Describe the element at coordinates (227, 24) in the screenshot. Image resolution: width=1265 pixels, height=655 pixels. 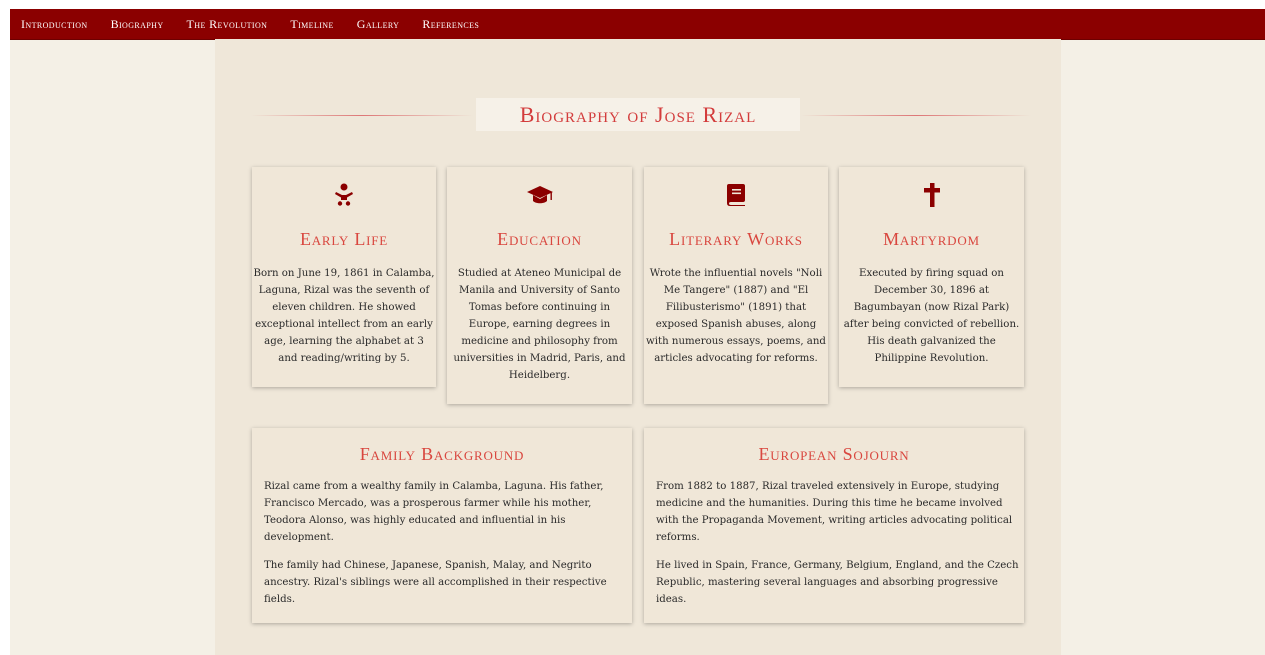
I see `nav-the-revolution: The Revolution` at that location.